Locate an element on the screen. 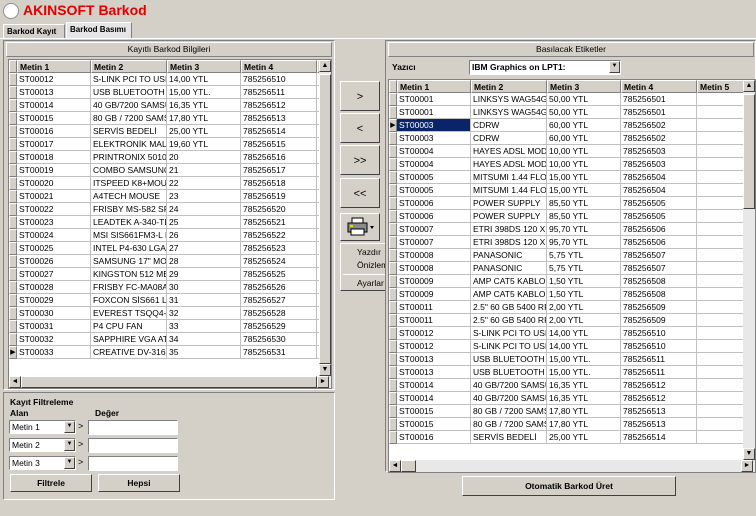 This screenshot has width=756, height=516. table-cell: 20 is located at coordinates (204, 157).